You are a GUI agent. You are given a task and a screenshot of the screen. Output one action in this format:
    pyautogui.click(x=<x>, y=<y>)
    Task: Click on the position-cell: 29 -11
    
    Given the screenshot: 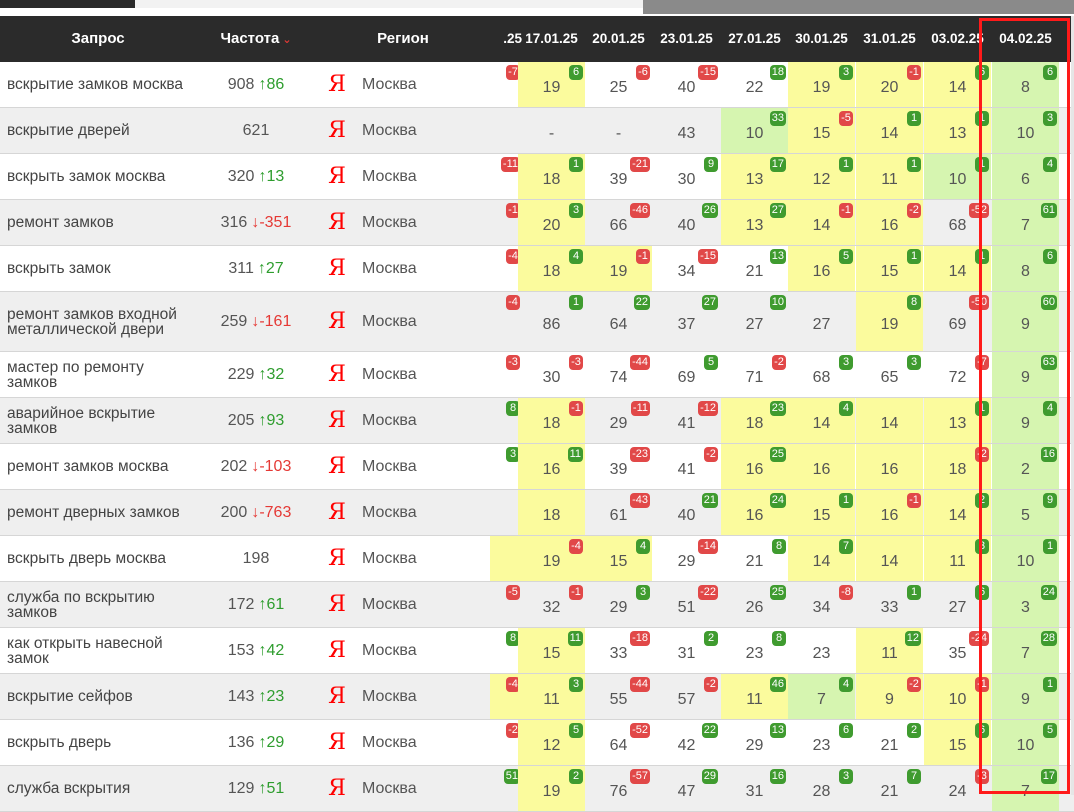 What is the action you would take?
    pyautogui.click(x=618, y=420)
    